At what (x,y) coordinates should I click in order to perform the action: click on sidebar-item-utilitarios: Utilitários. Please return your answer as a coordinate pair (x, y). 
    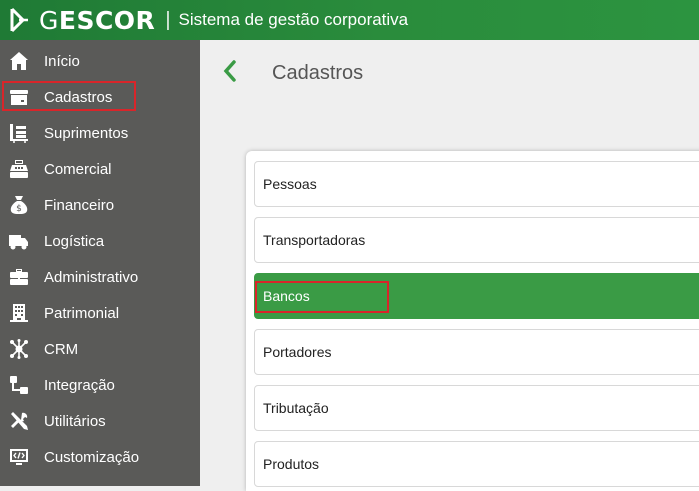
    Looking at the image, I should click on (100, 421).